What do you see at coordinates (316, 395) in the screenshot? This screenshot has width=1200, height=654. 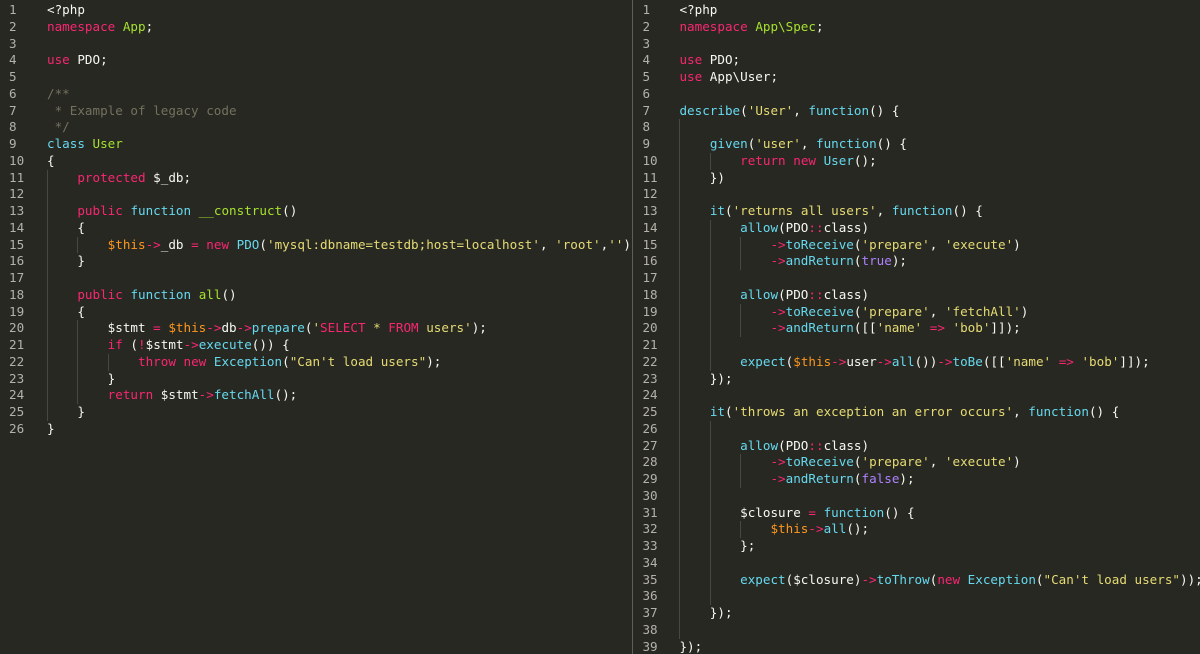 I see `code-line: 24 return $stmt->fetchAll();` at bounding box center [316, 395].